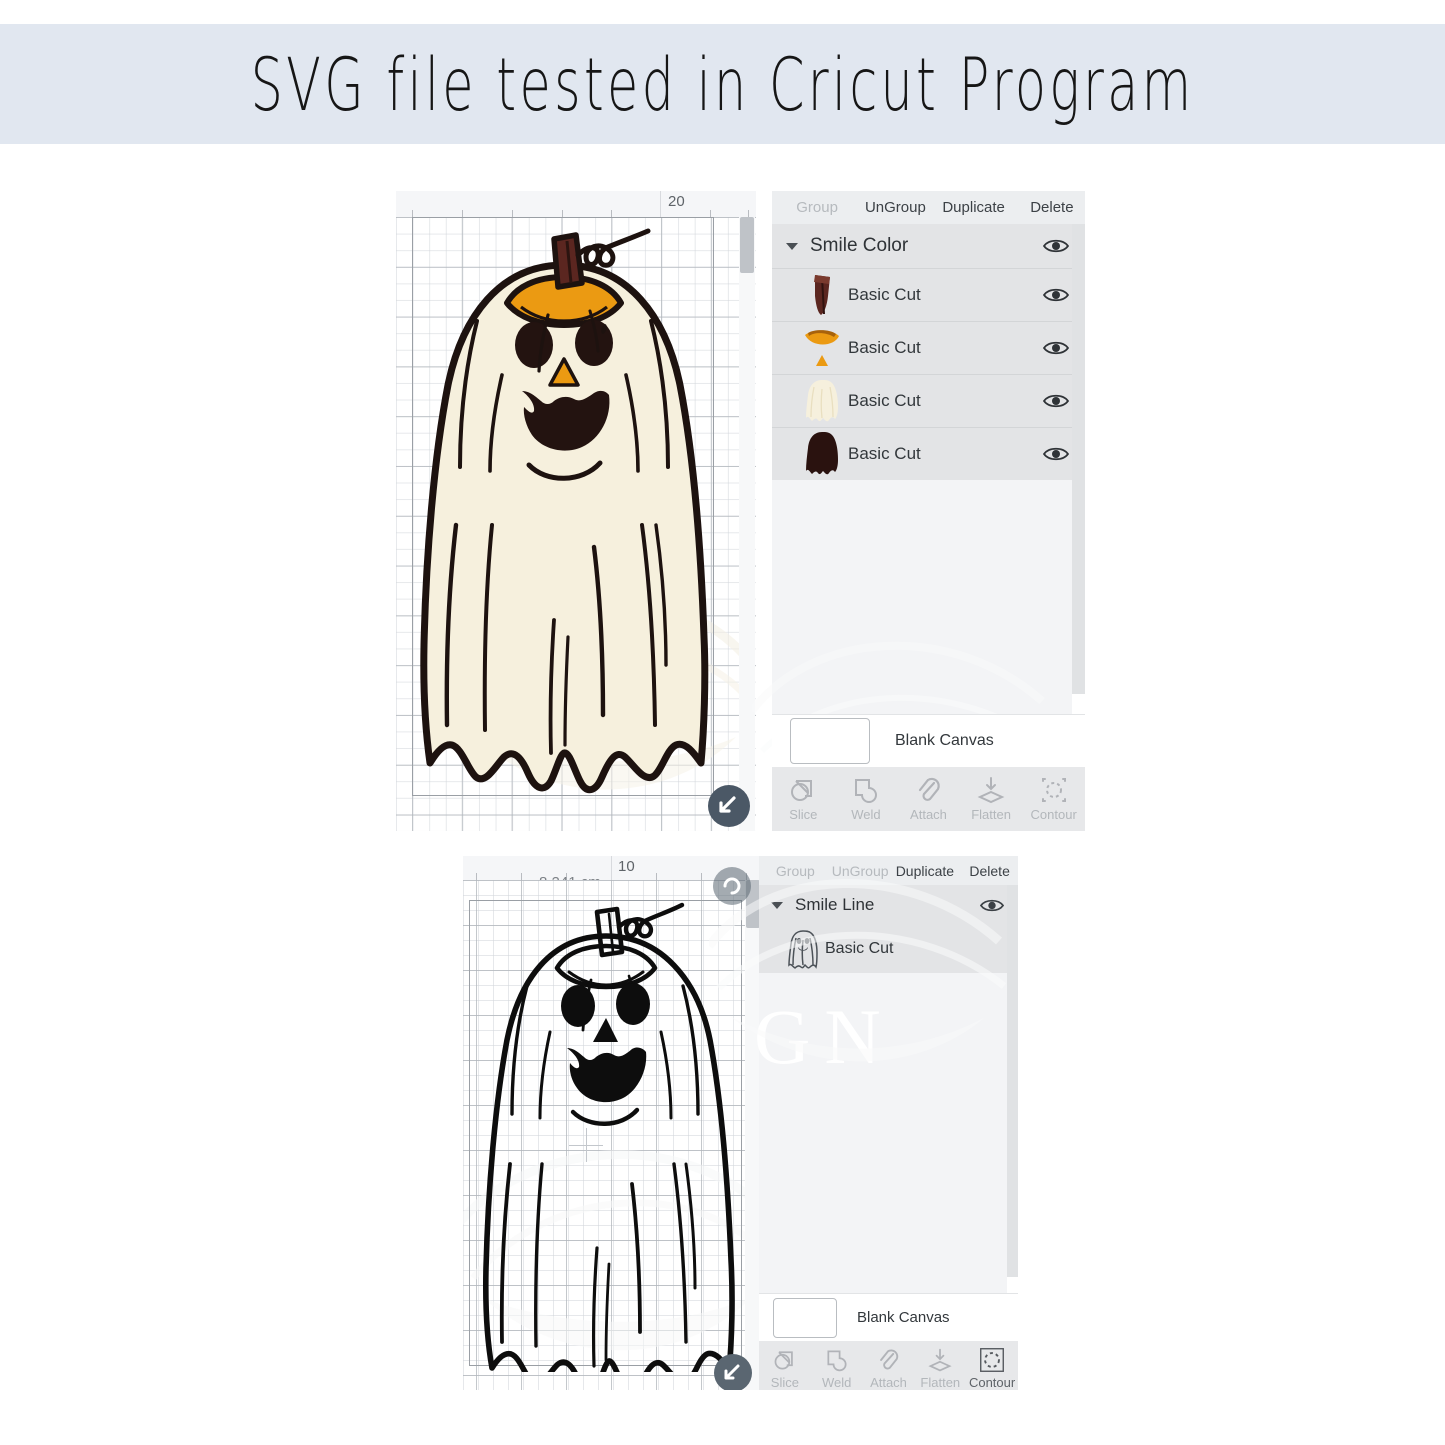 This screenshot has width=1445, height=1445. Describe the element at coordinates (928, 597) in the screenshot. I see `layers-empty-area-top` at that location.